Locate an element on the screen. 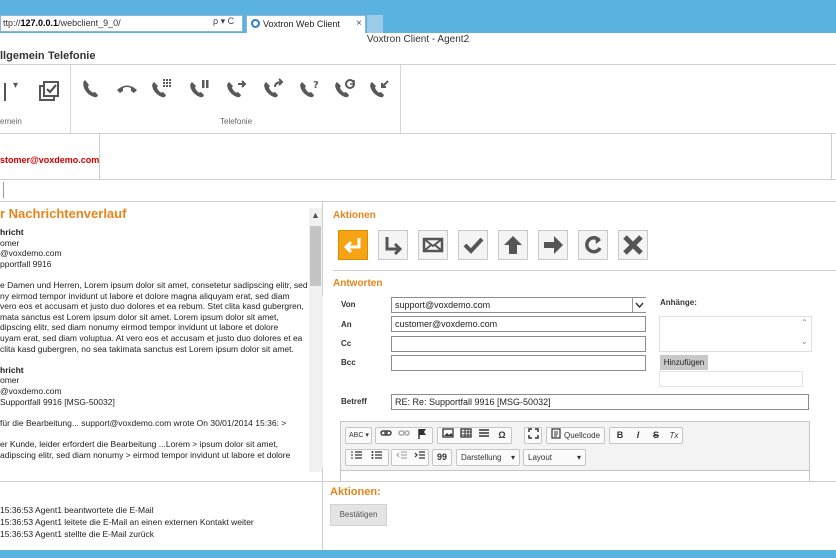 The height and width of the screenshot is (558, 836). strikethrough-icon: S is located at coordinates (656, 435).